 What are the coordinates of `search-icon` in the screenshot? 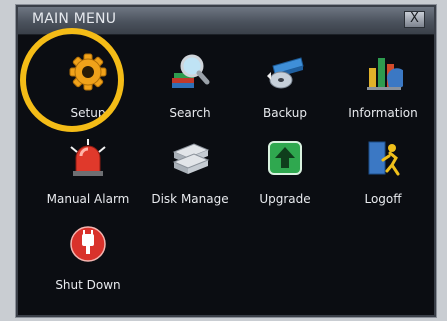 It's located at (190, 72).